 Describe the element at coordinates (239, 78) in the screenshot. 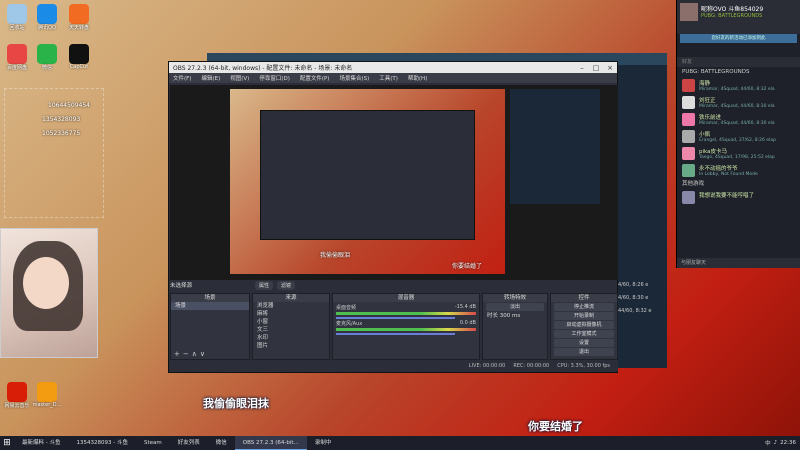

I see `menu-view: 视图(V)` at that location.